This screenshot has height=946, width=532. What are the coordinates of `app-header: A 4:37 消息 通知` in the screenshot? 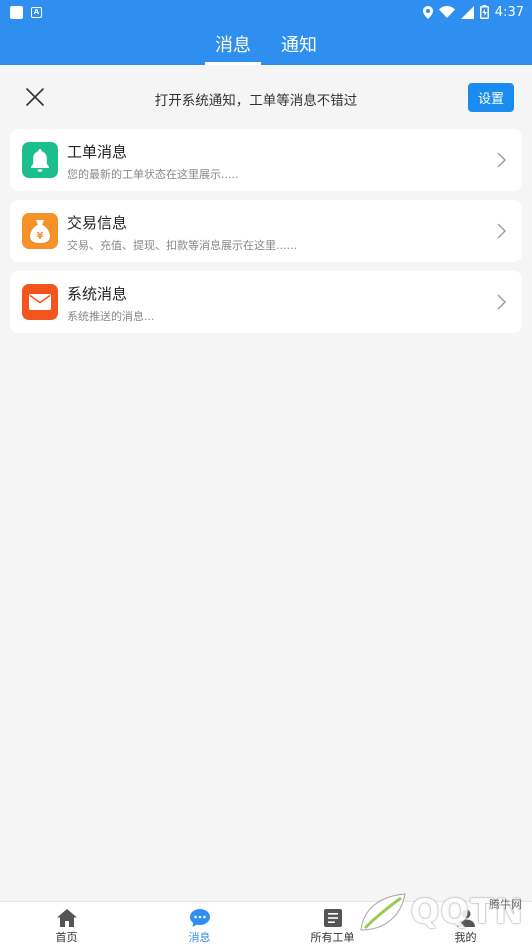 It's located at (266, 32).